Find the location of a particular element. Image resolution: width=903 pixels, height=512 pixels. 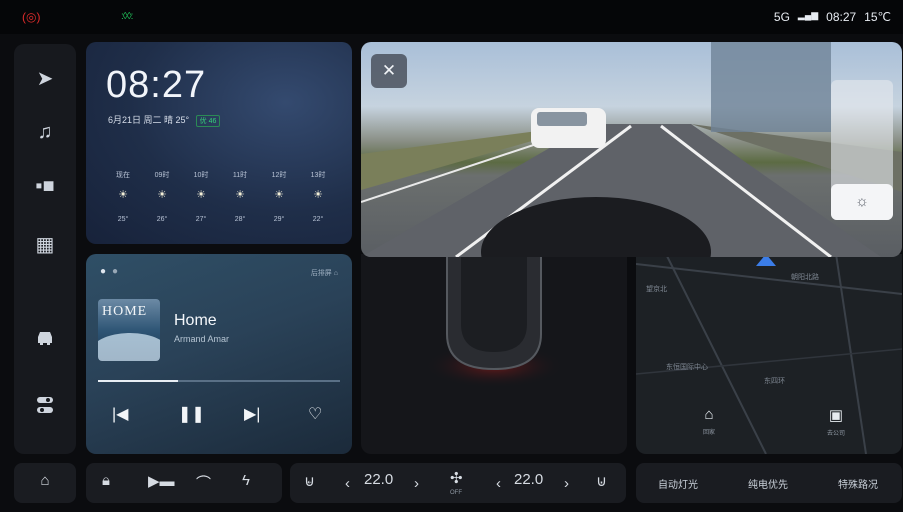

car-silhouette is located at coordinates (494, 321).